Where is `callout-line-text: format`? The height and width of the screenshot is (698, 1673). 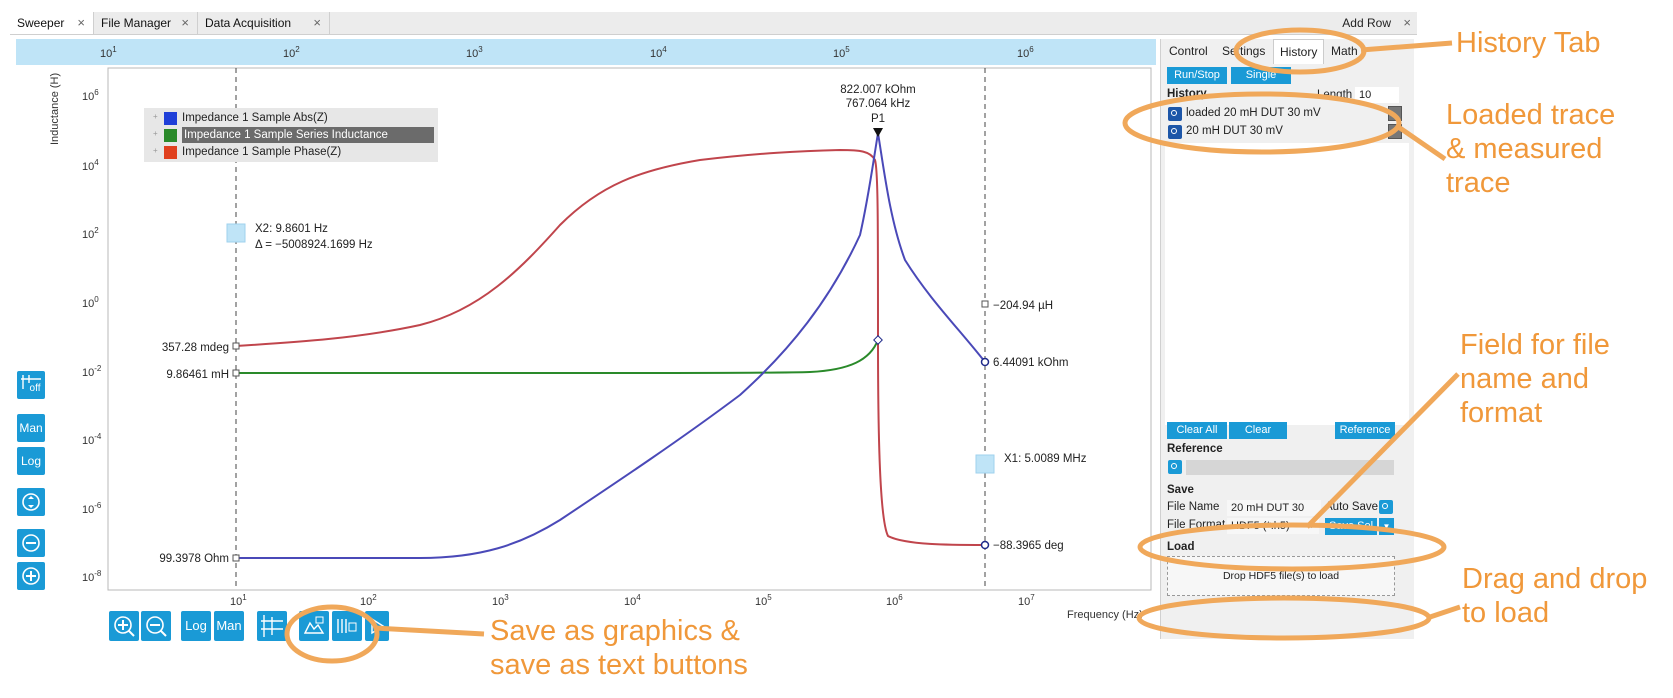 callout-line-text: format is located at coordinates (1501, 413).